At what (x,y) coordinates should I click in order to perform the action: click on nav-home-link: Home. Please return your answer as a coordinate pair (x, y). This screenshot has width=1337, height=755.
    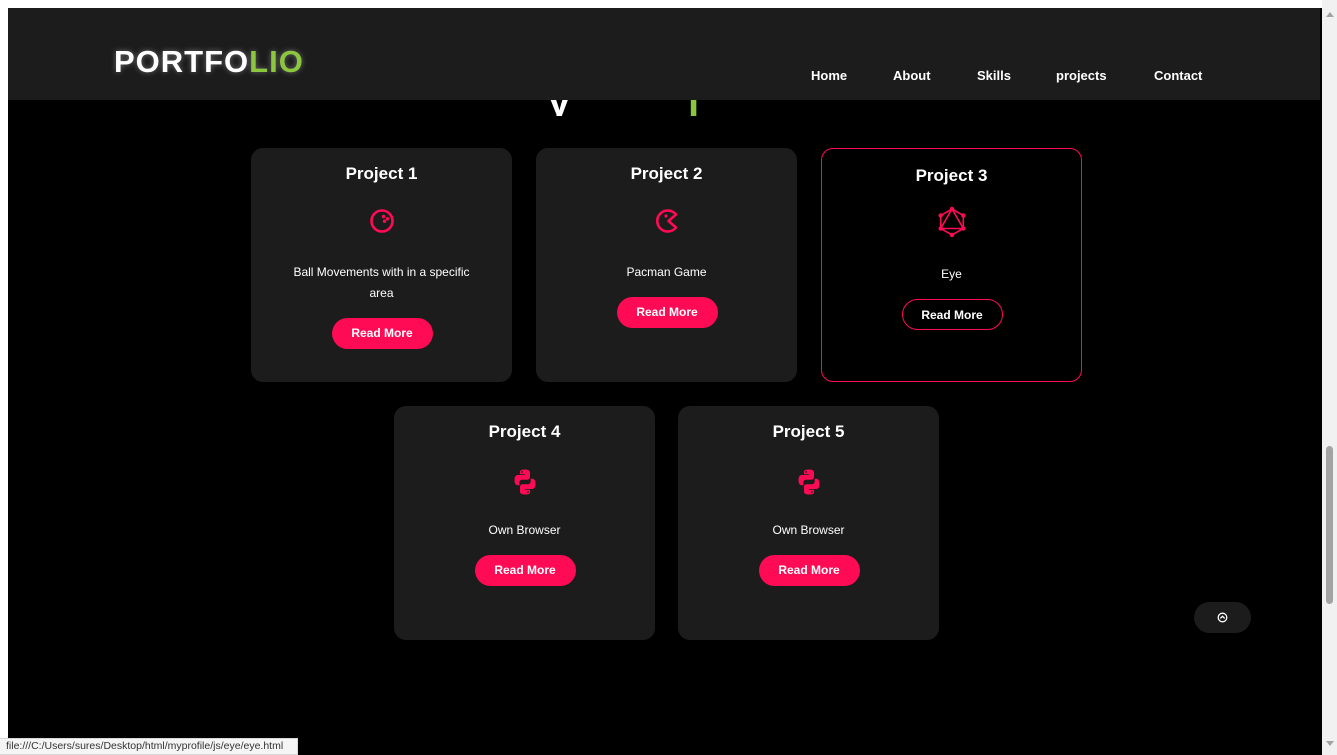
    Looking at the image, I should click on (829, 75).